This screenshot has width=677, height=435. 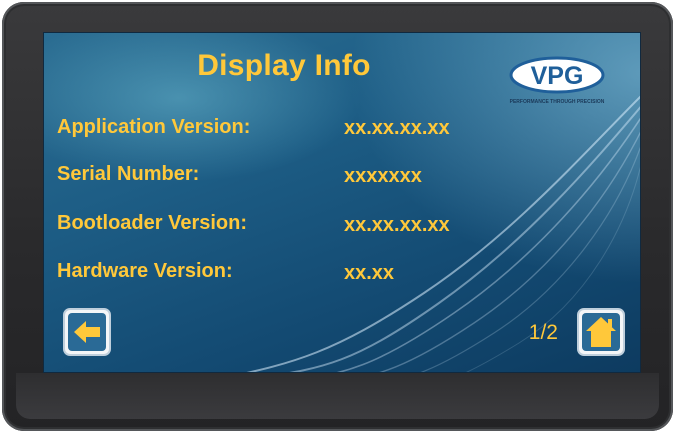 What do you see at coordinates (397, 225) in the screenshot?
I see `bootloader-version-value: xx.xx.xx.xx` at bounding box center [397, 225].